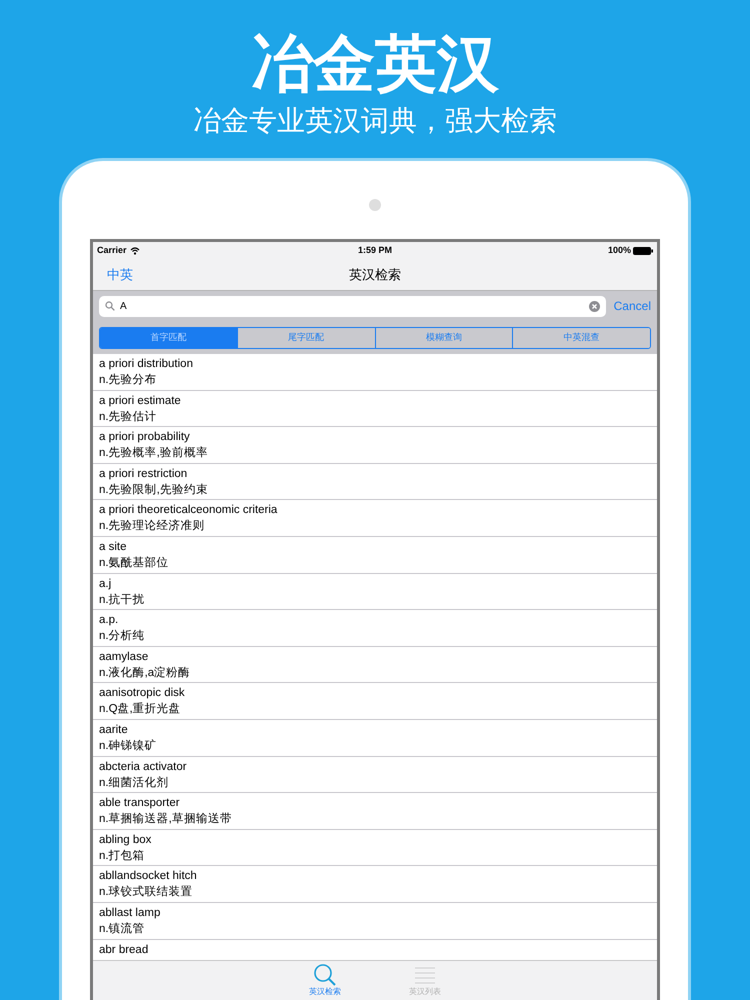 This screenshot has width=750, height=1000. I want to click on entry-term: able transporter, so click(139, 804).